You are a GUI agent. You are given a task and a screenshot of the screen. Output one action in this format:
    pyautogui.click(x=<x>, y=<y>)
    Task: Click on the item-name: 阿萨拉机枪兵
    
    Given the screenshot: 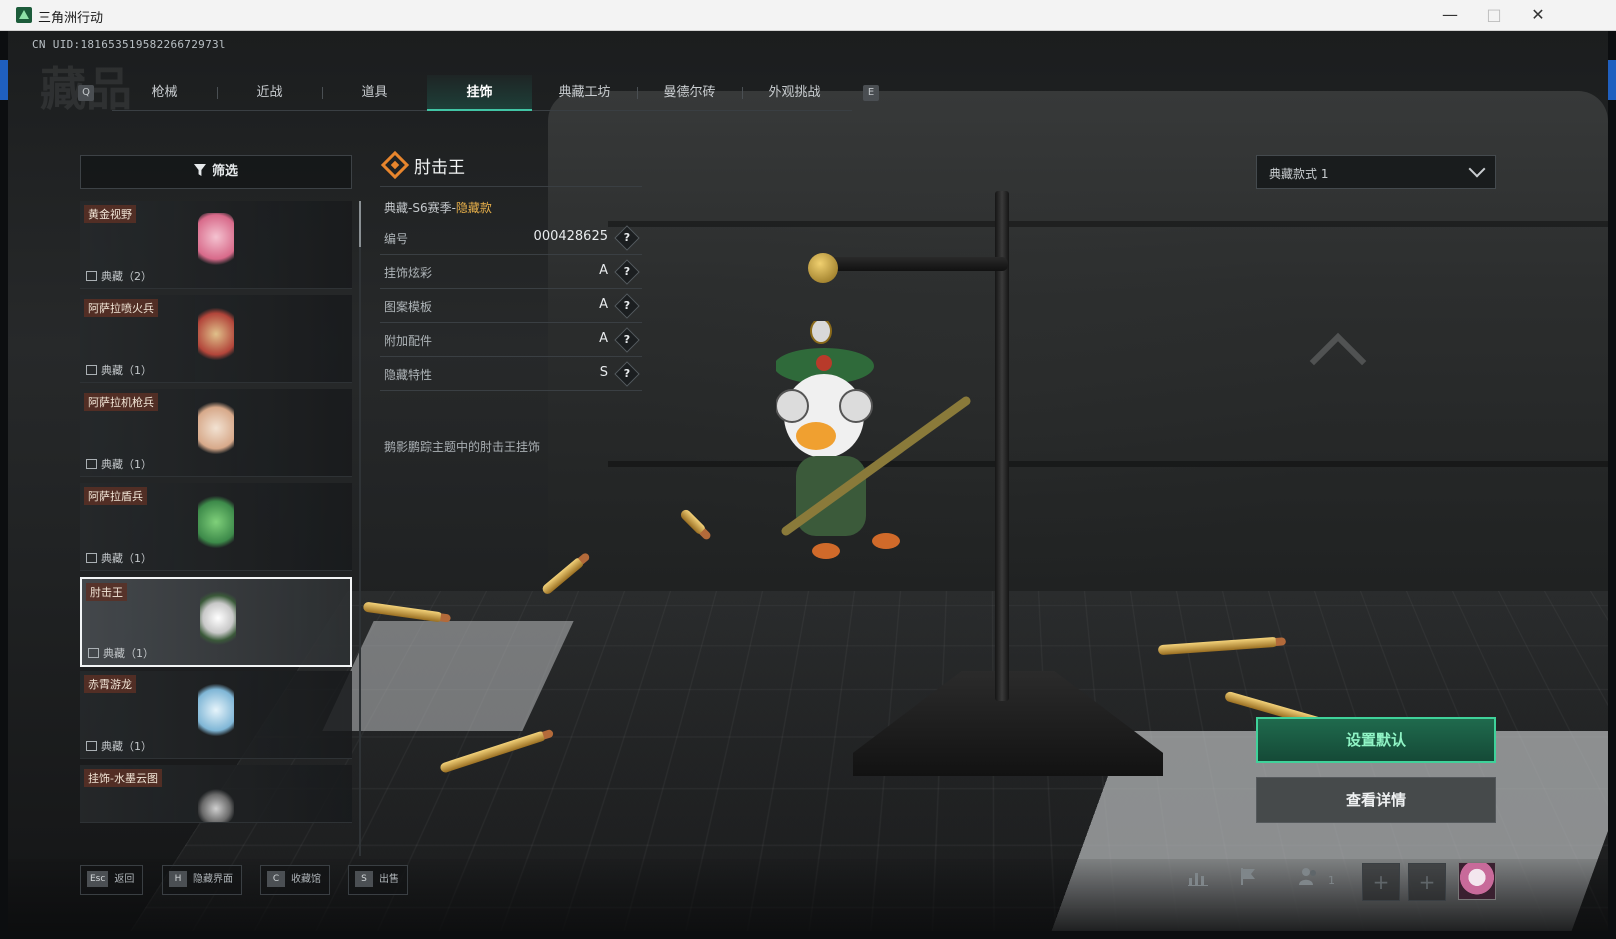 What is the action you would take?
    pyautogui.click(x=121, y=402)
    